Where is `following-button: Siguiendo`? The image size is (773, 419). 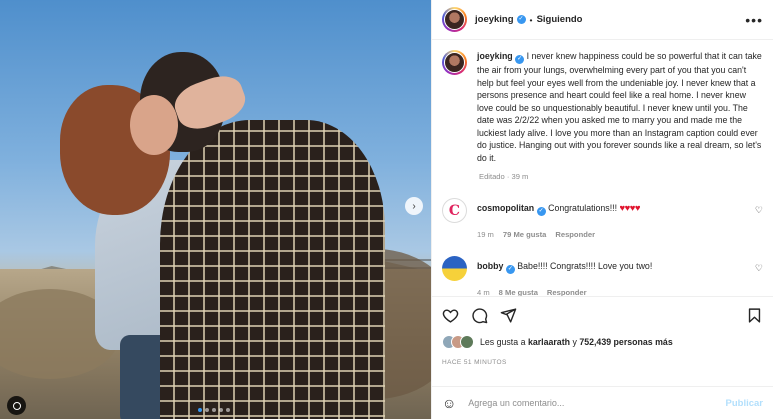 following-button: Siguiendo is located at coordinates (560, 19).